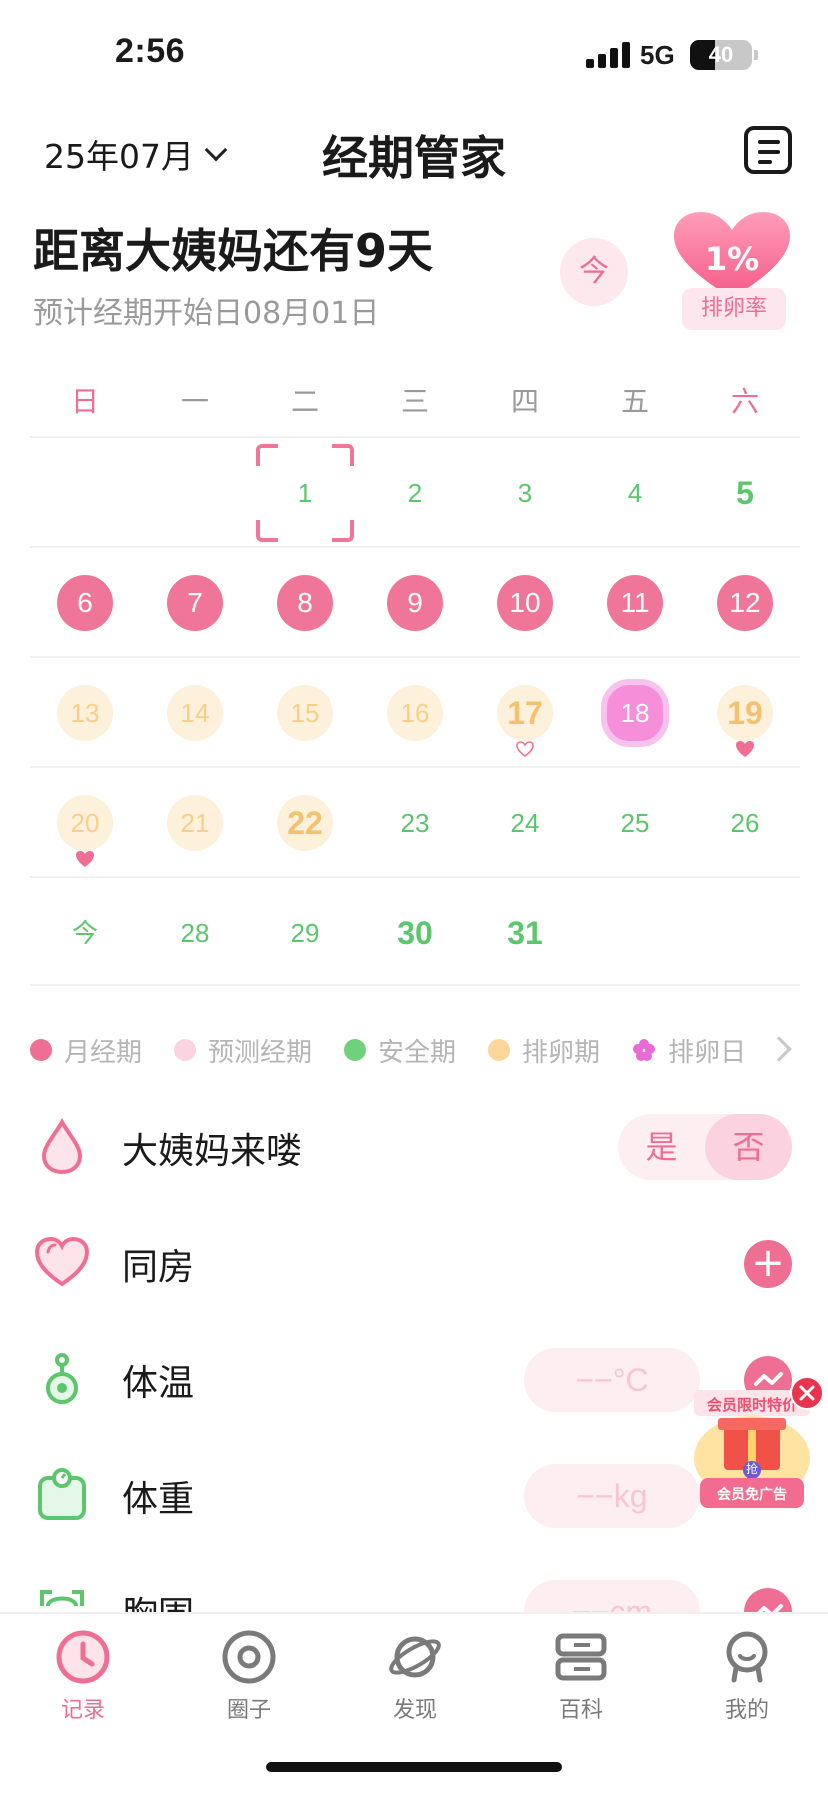 This screenshot has width=828, height=1793. I want to click on calendar-day-number: 11, so click(635, 603).